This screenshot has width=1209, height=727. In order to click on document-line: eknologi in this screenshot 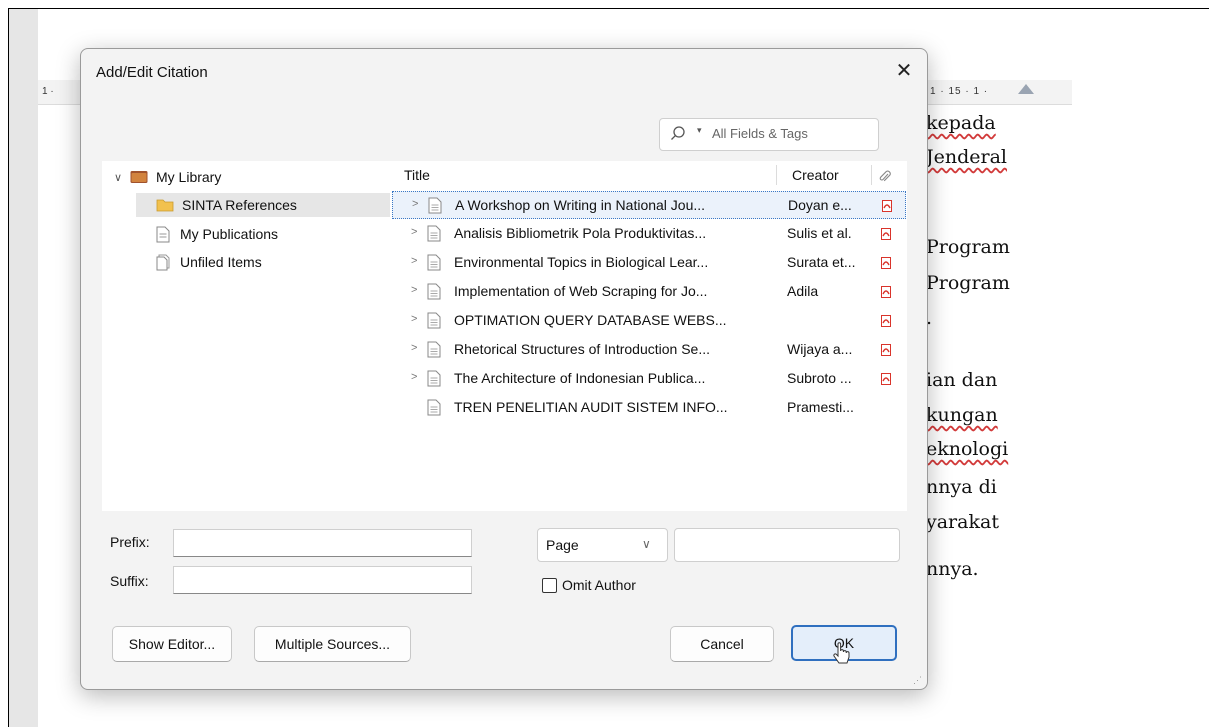, I will do `click(967, 449)`.